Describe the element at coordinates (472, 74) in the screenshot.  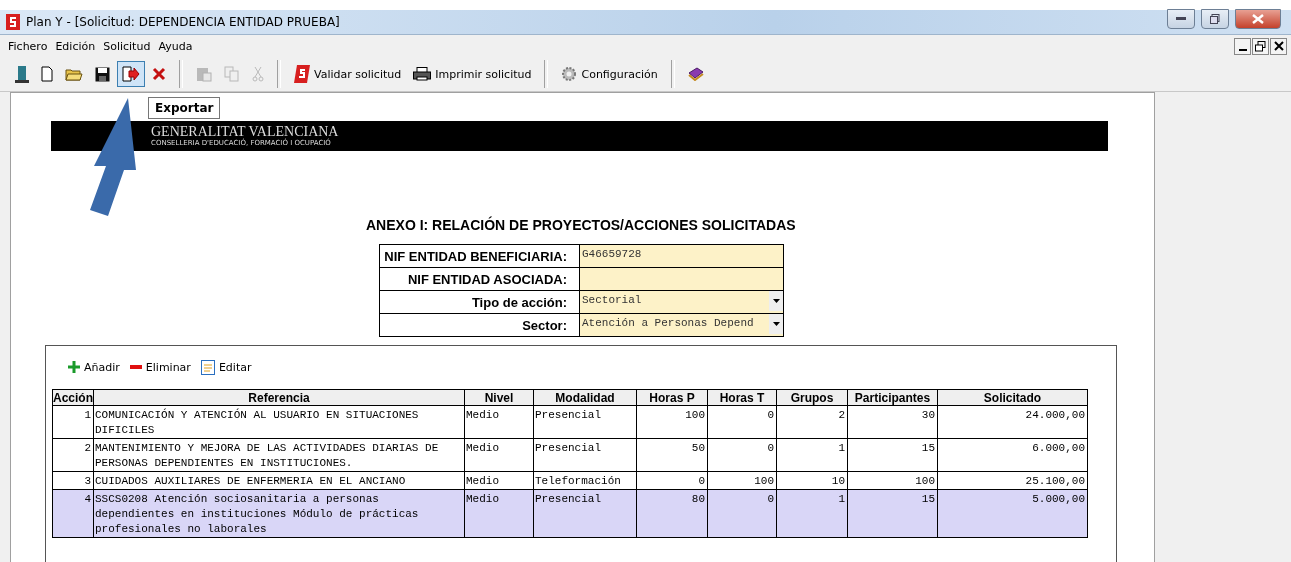
I see `toolbar-button: Imprimir solicitud` at that location.